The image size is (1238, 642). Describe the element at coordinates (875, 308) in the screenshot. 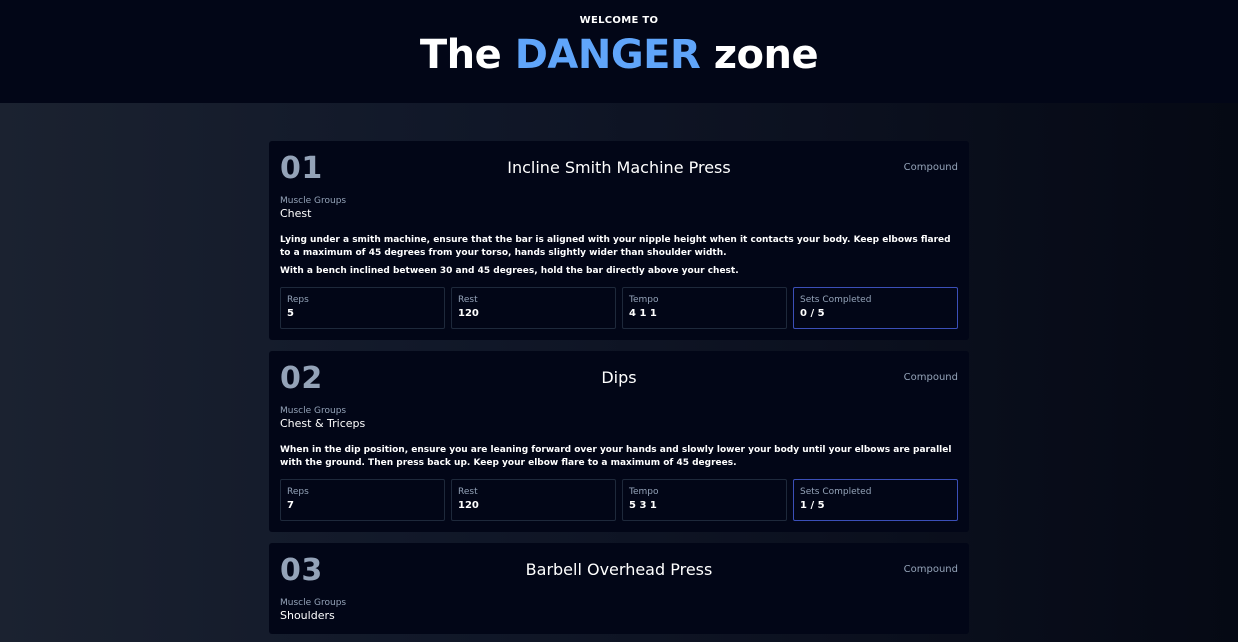

I see `sets-completed-button: Sets Completed 0 / 5` at that location.